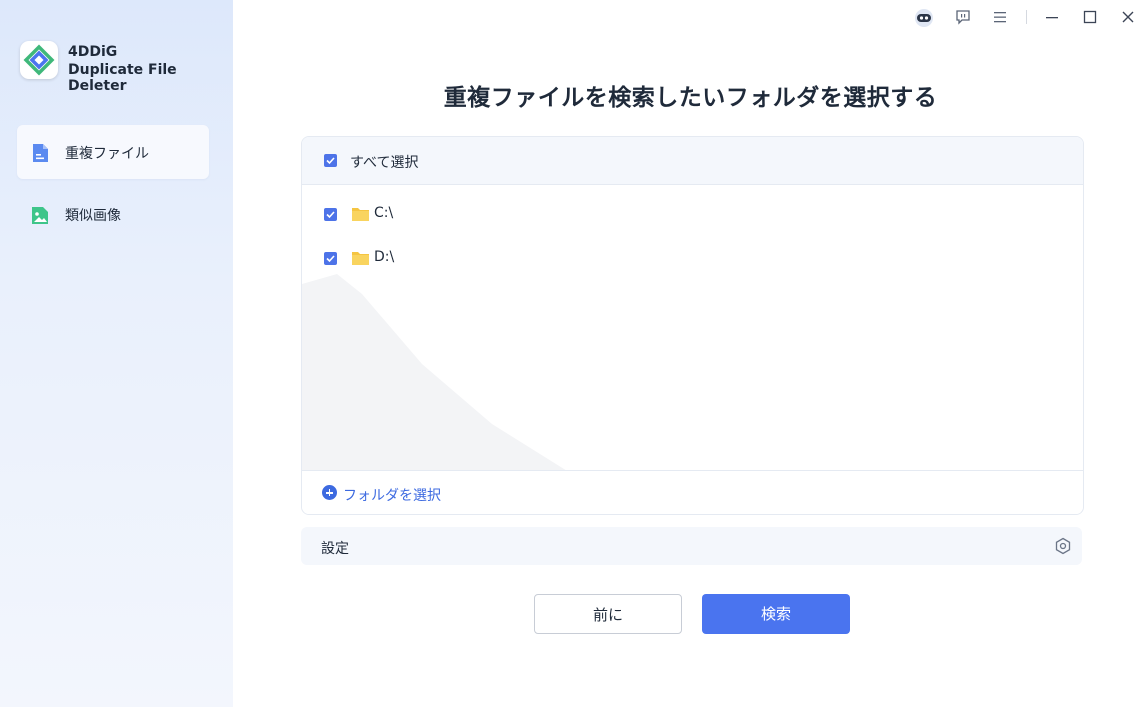 Image resolution: width=1148 pixels, height=707 pixels. Describe the element at coordinates (1130, 18) in the screenshot. I see `close-icon` at that location.